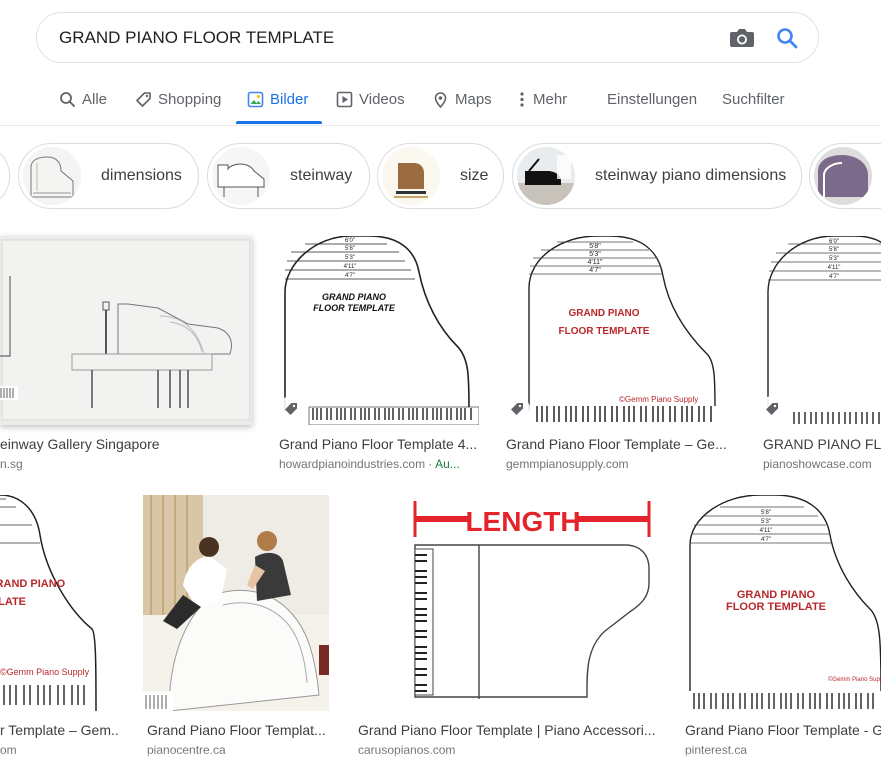  Describe the element at coordinates (141, 175) in the screenshot. I see `chip-label: dimensions` at that location.